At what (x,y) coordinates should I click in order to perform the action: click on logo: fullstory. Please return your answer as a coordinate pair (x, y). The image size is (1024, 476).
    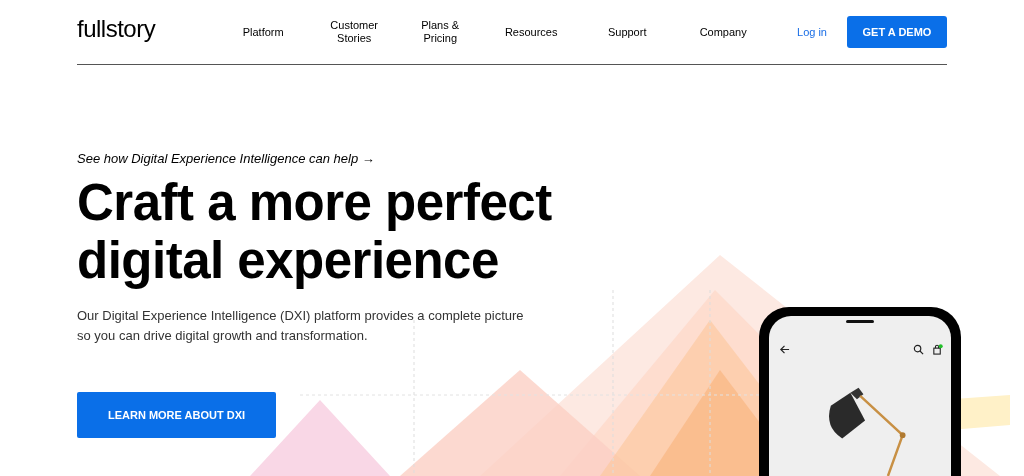
    Looking at the image, I should click on (116, 29).